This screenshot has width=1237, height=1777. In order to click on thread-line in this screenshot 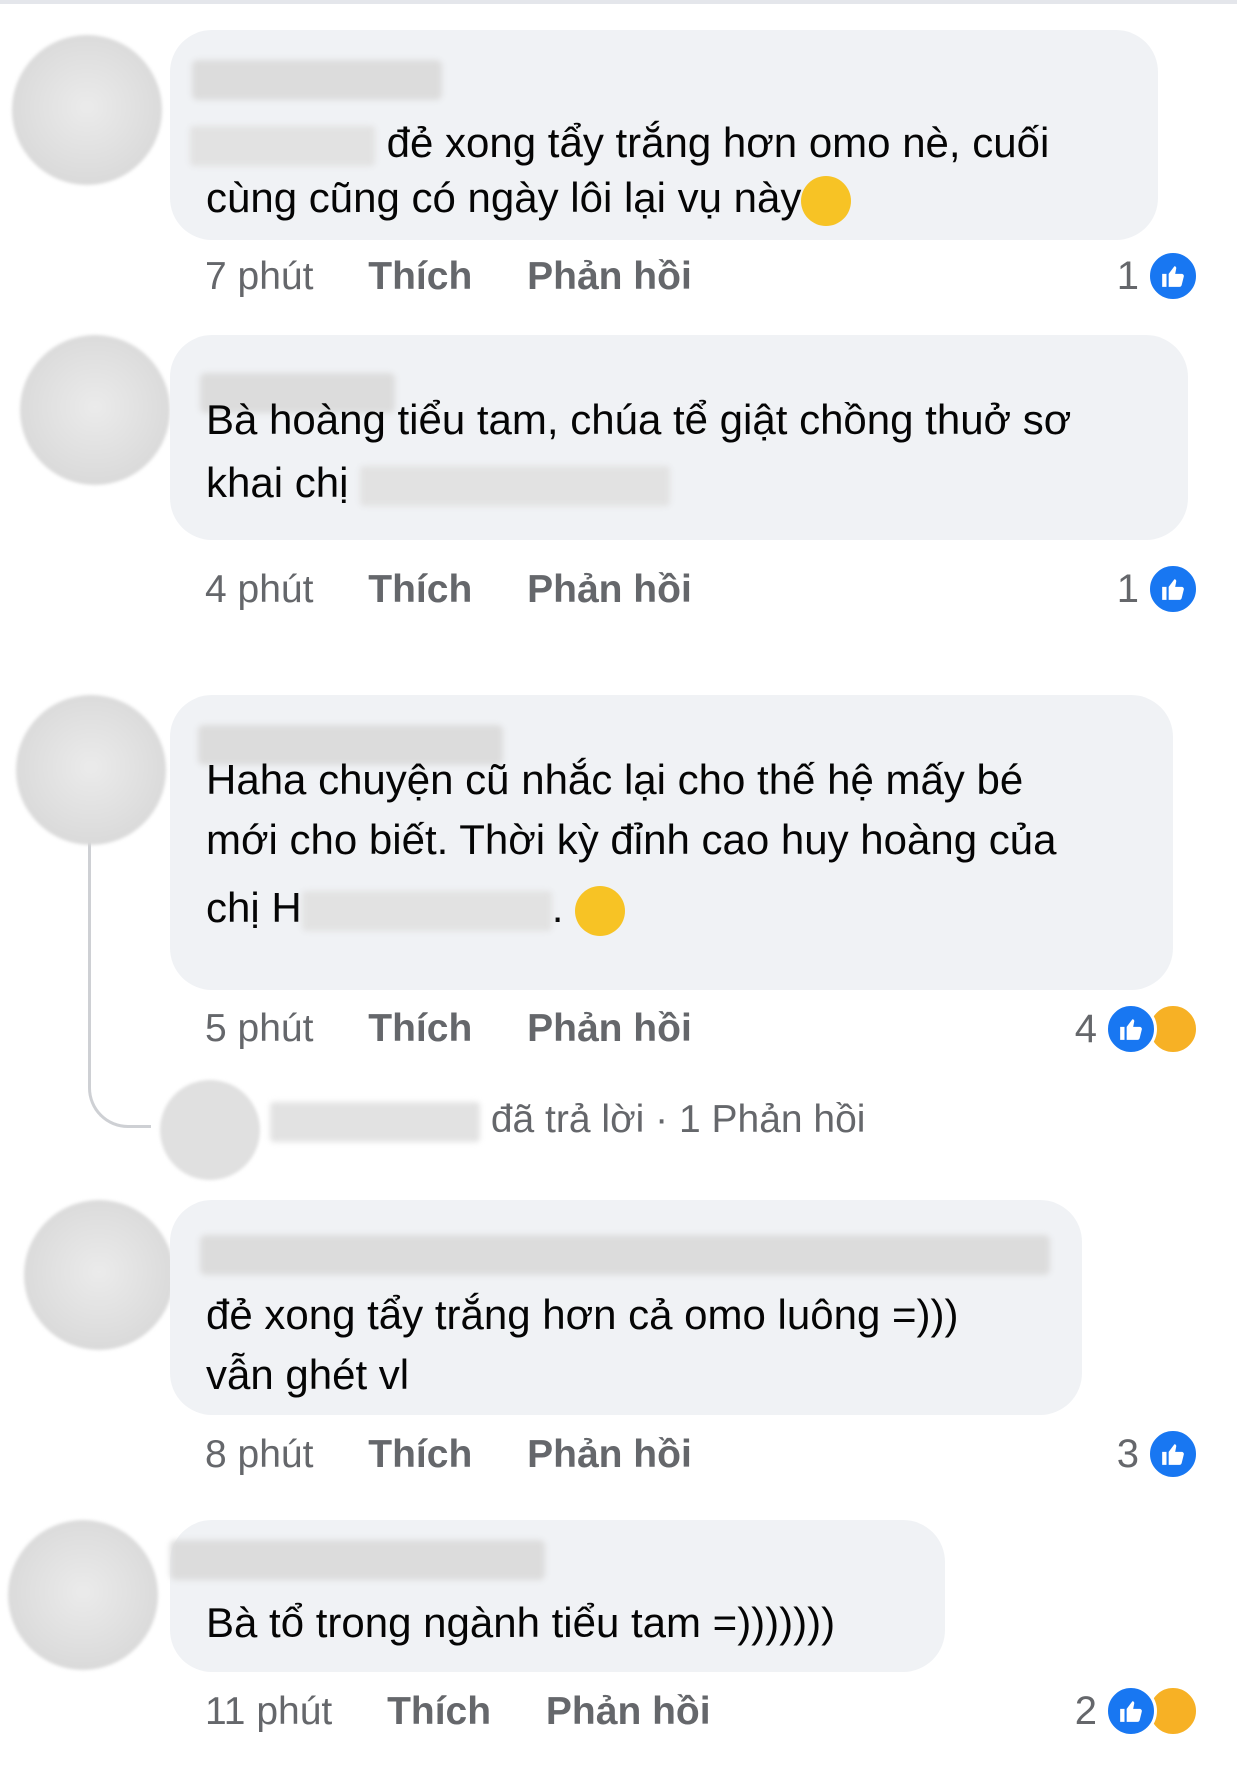, I will do `click(119, 981)`.